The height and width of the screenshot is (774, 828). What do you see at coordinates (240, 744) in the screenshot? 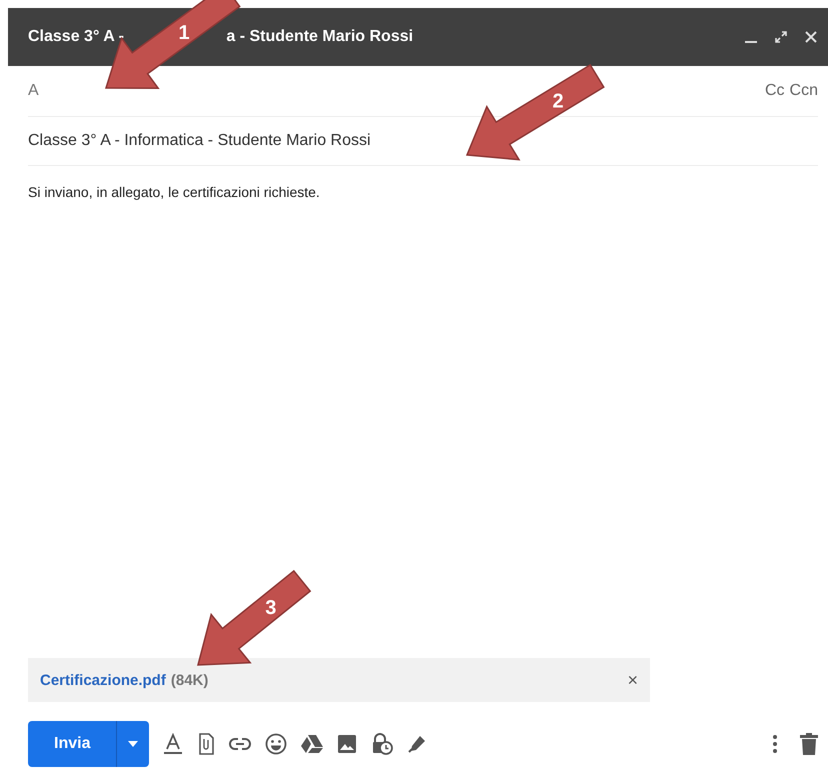
I see `link-icon` at bounding box center [240, 744].